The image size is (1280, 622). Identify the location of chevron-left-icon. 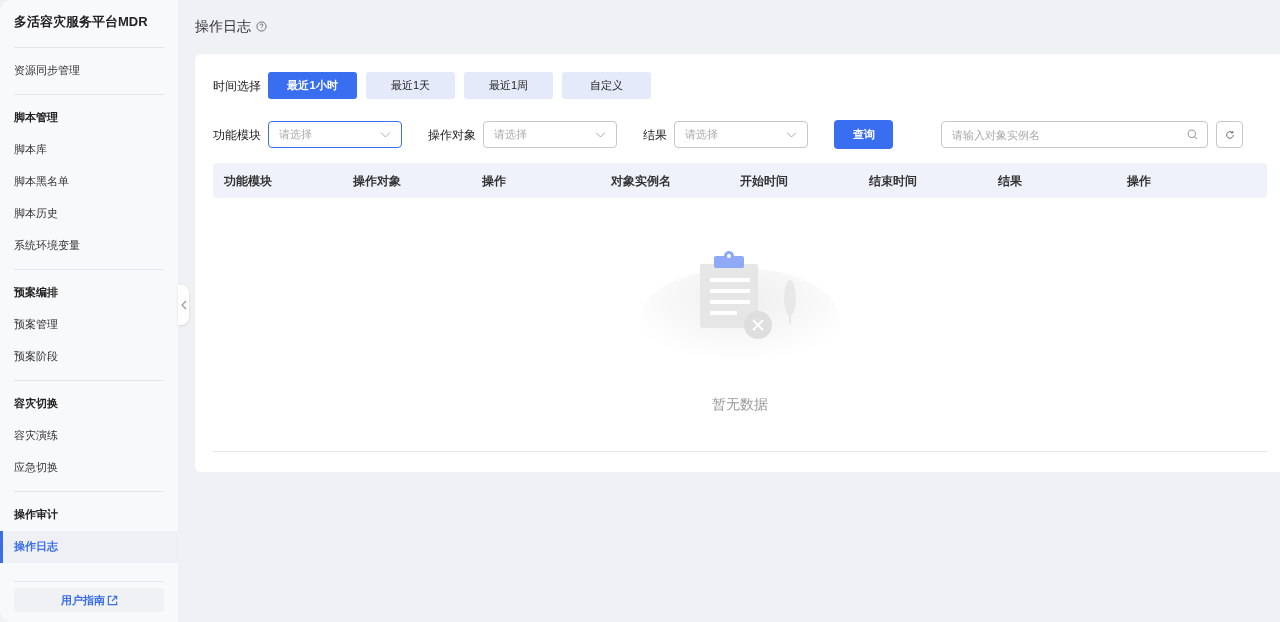
(183, 305).